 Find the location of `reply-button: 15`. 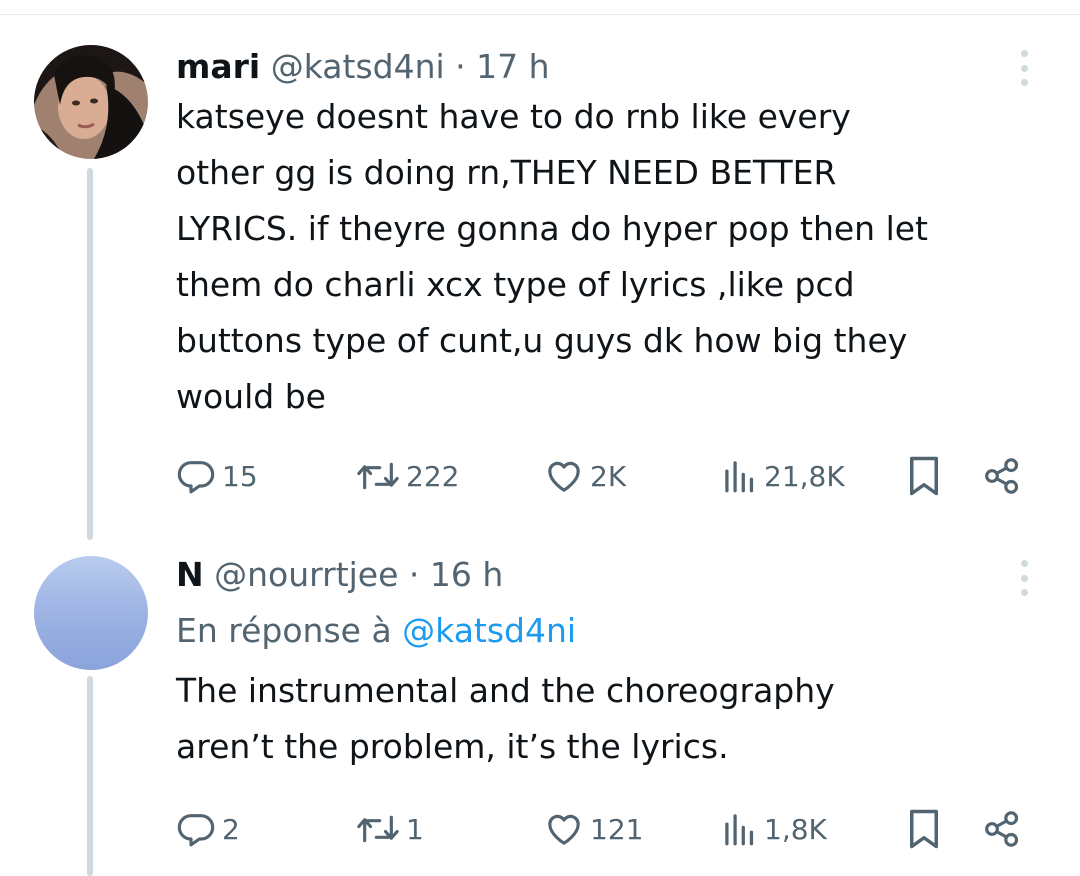

reply-button: 15 is located at coordinates (217, 476).